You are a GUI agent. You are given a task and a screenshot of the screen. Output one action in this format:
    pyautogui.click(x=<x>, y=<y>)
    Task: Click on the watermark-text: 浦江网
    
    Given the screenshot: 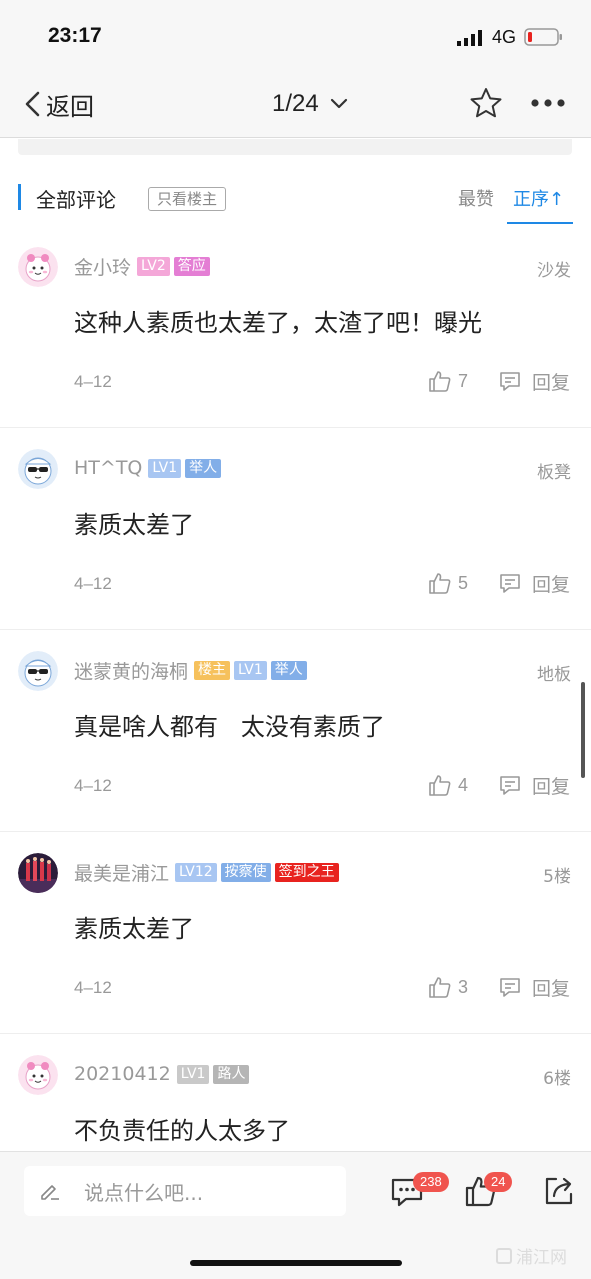 What is the action you would take?
    pyautogui.click(x=541, y=1258)
    